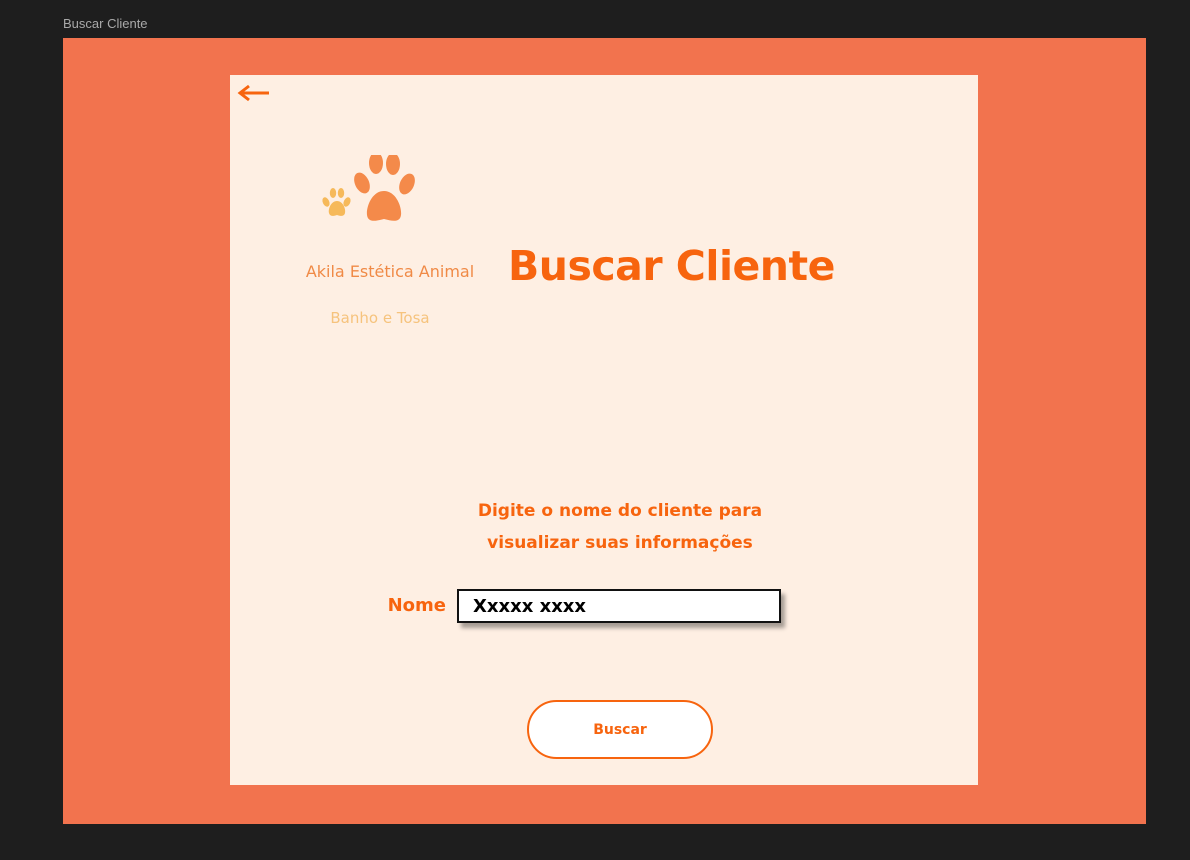  I want to click on brand-name: Akila Estética Animal, so click(390, 271).